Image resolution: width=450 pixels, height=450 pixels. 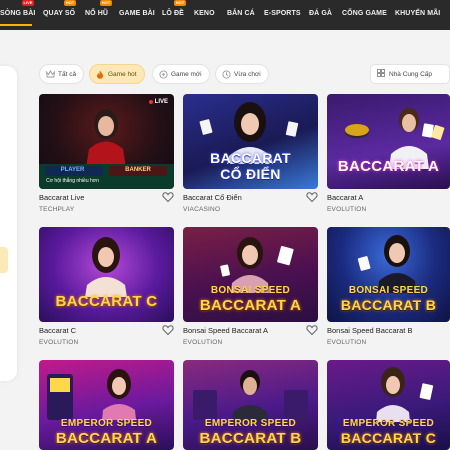 What do you see at coordinates (417, 13) in the screenshot?
I see `nav-item-khuyen-mai: KHUYẾN MÃI` at bounding box center [417, 13].